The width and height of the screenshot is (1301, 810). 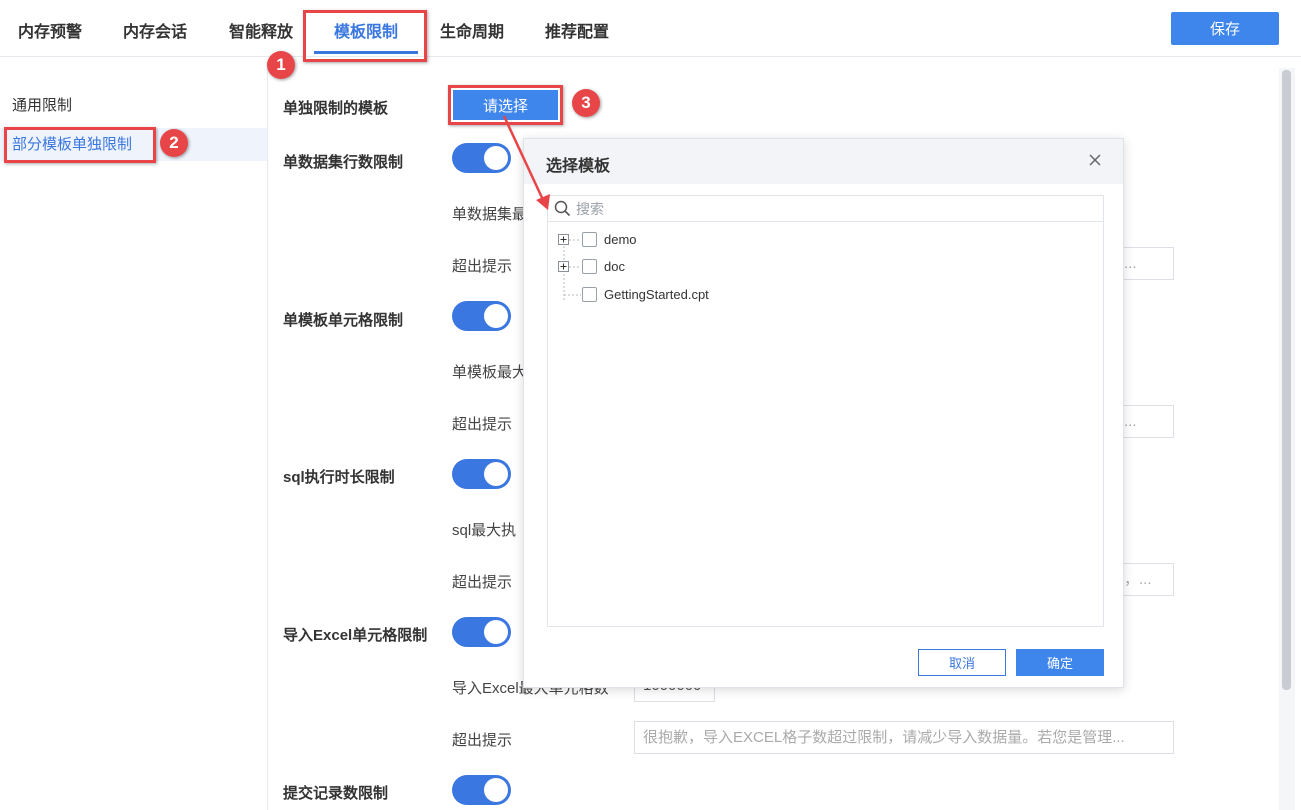 What do you see at coordinates (572, 270) in the screenshot?
I see `tree-connector-lines` at bounding box center [572, 270].